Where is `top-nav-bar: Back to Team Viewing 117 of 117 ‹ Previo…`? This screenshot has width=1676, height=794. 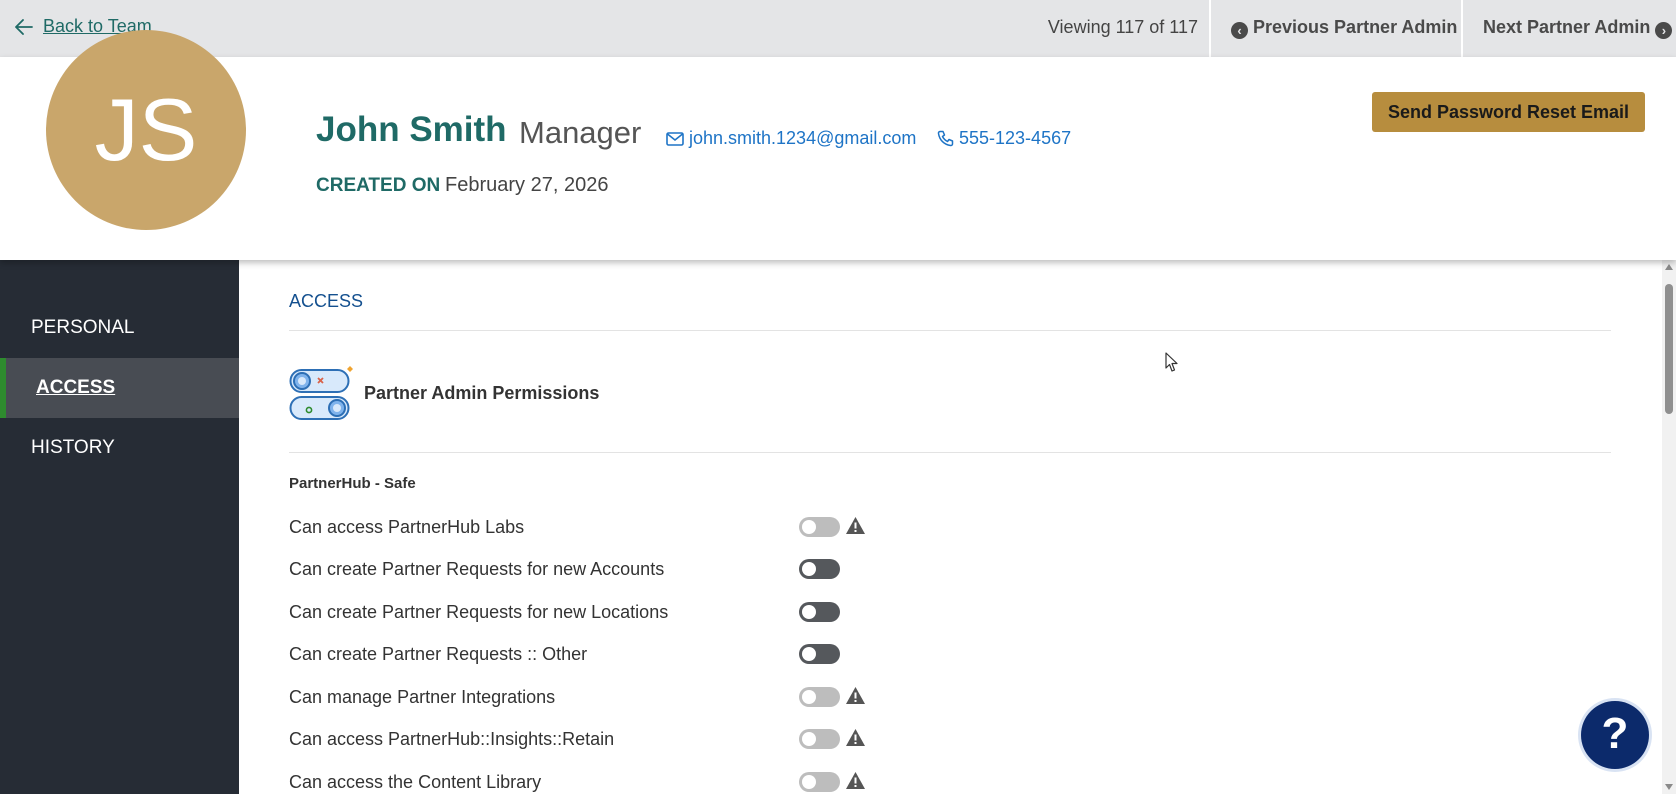 top-nav-bar: Back to Team Viewing 117 of 117 ‹ Previo… is located at coordinates (838, 28).